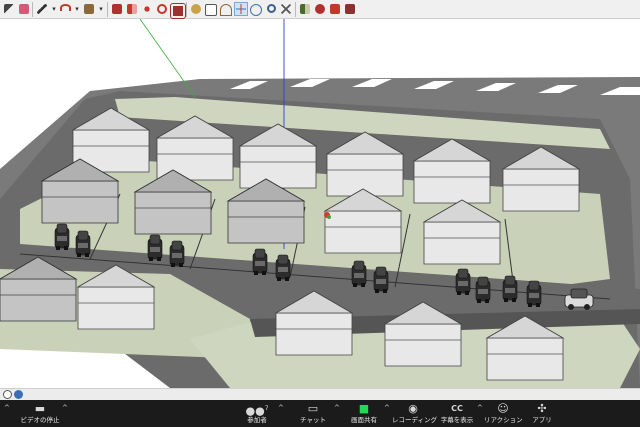 This screenshot has width=640, height=427. Describe the element at coordinates (266, 408) in the screenshot. I see `participants-count: 7` at that location.